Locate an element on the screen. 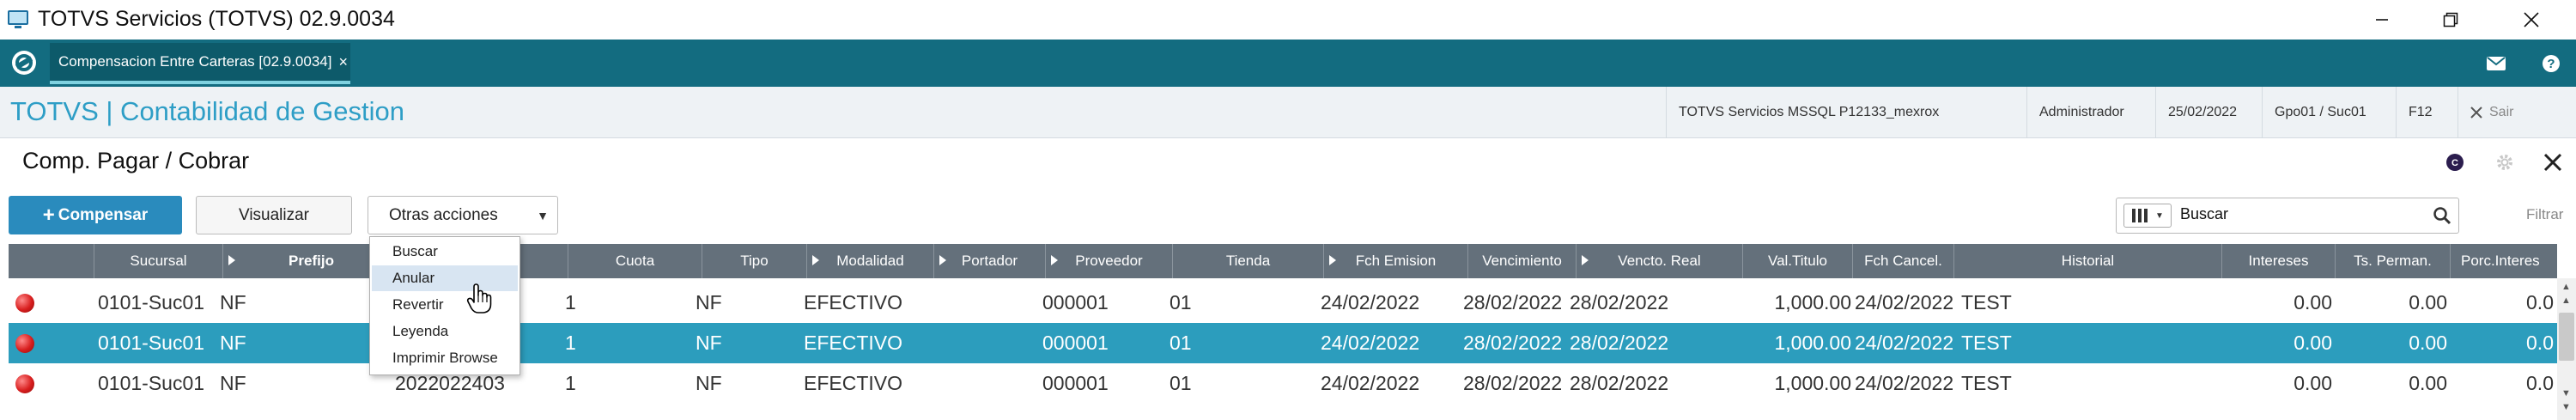 The height and width of the screenshot is (420, 2576). minimize-button is located at coordinates (2382, 20).